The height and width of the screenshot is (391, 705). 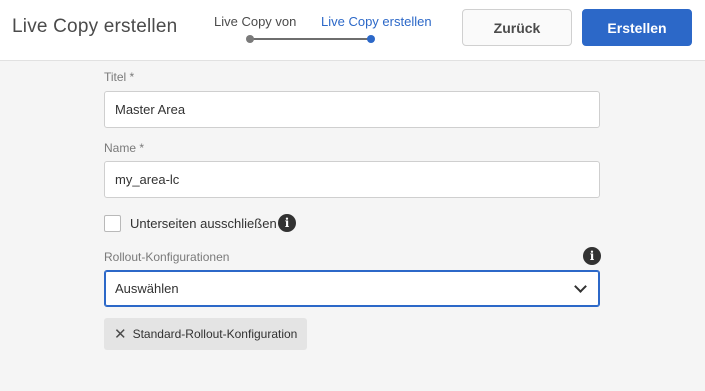 I want to click on step-dot-create, so click(x=371, y=39).